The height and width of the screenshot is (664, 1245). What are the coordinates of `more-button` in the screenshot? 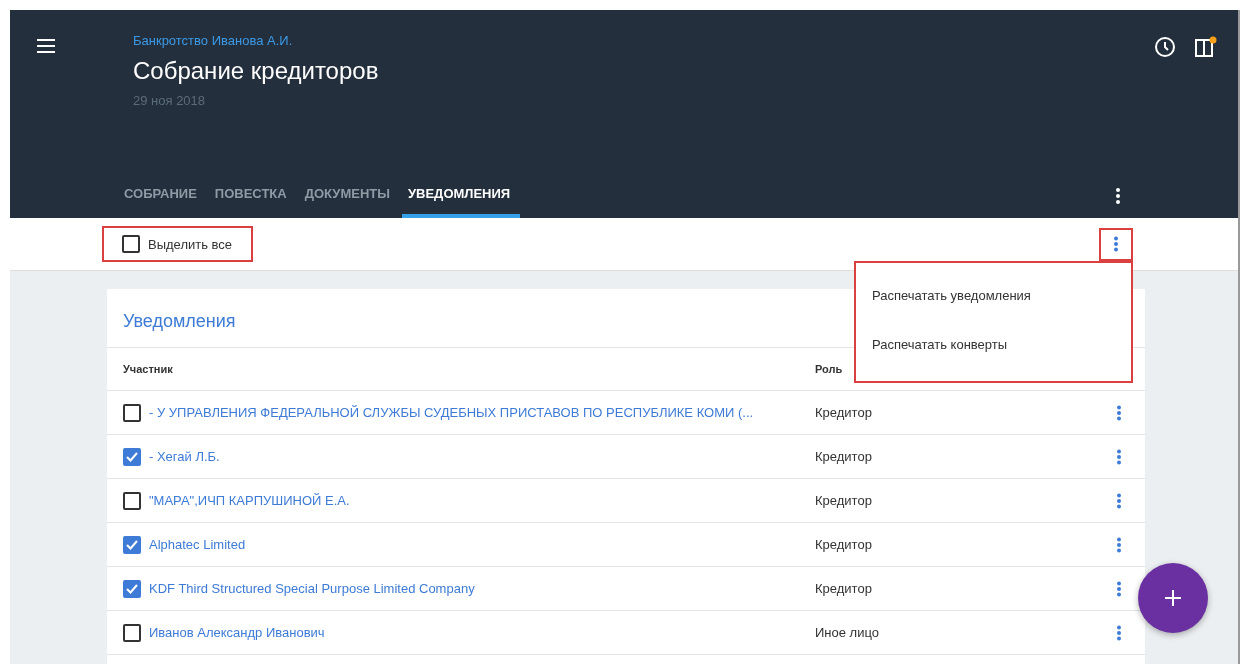 It's located at (1116, 244).